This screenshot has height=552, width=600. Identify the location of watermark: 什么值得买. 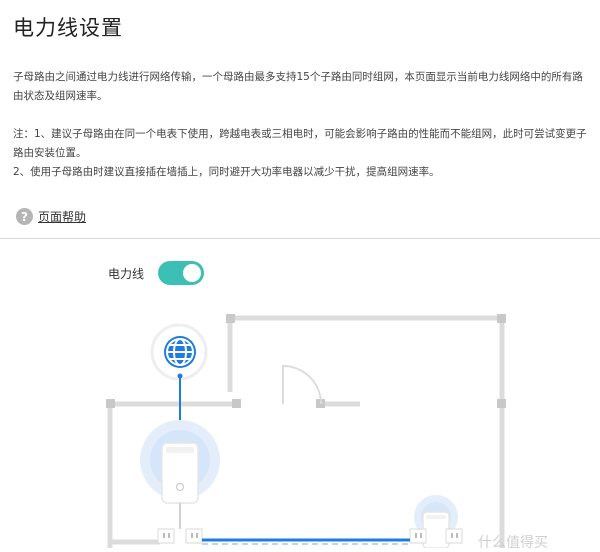
(513, 543).